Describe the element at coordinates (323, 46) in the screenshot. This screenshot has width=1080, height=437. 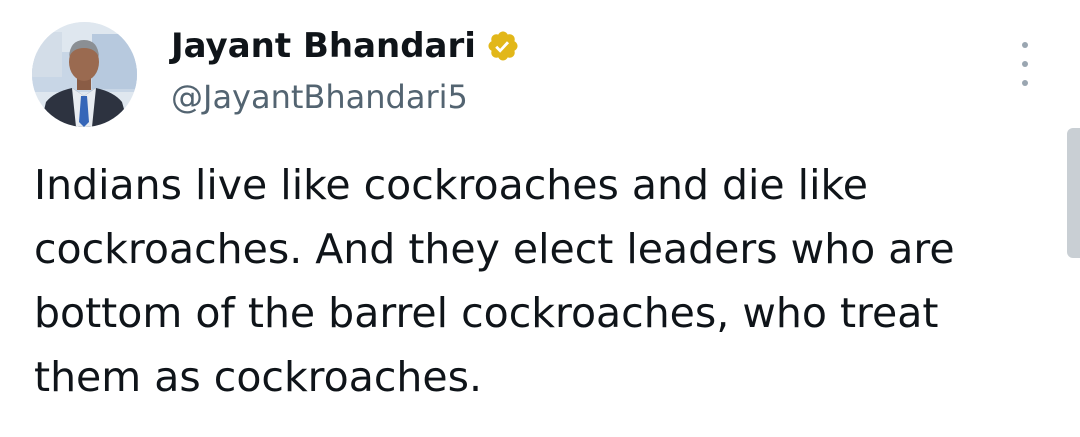
I see `display-name-text: Jayant Bhandari` at that location.